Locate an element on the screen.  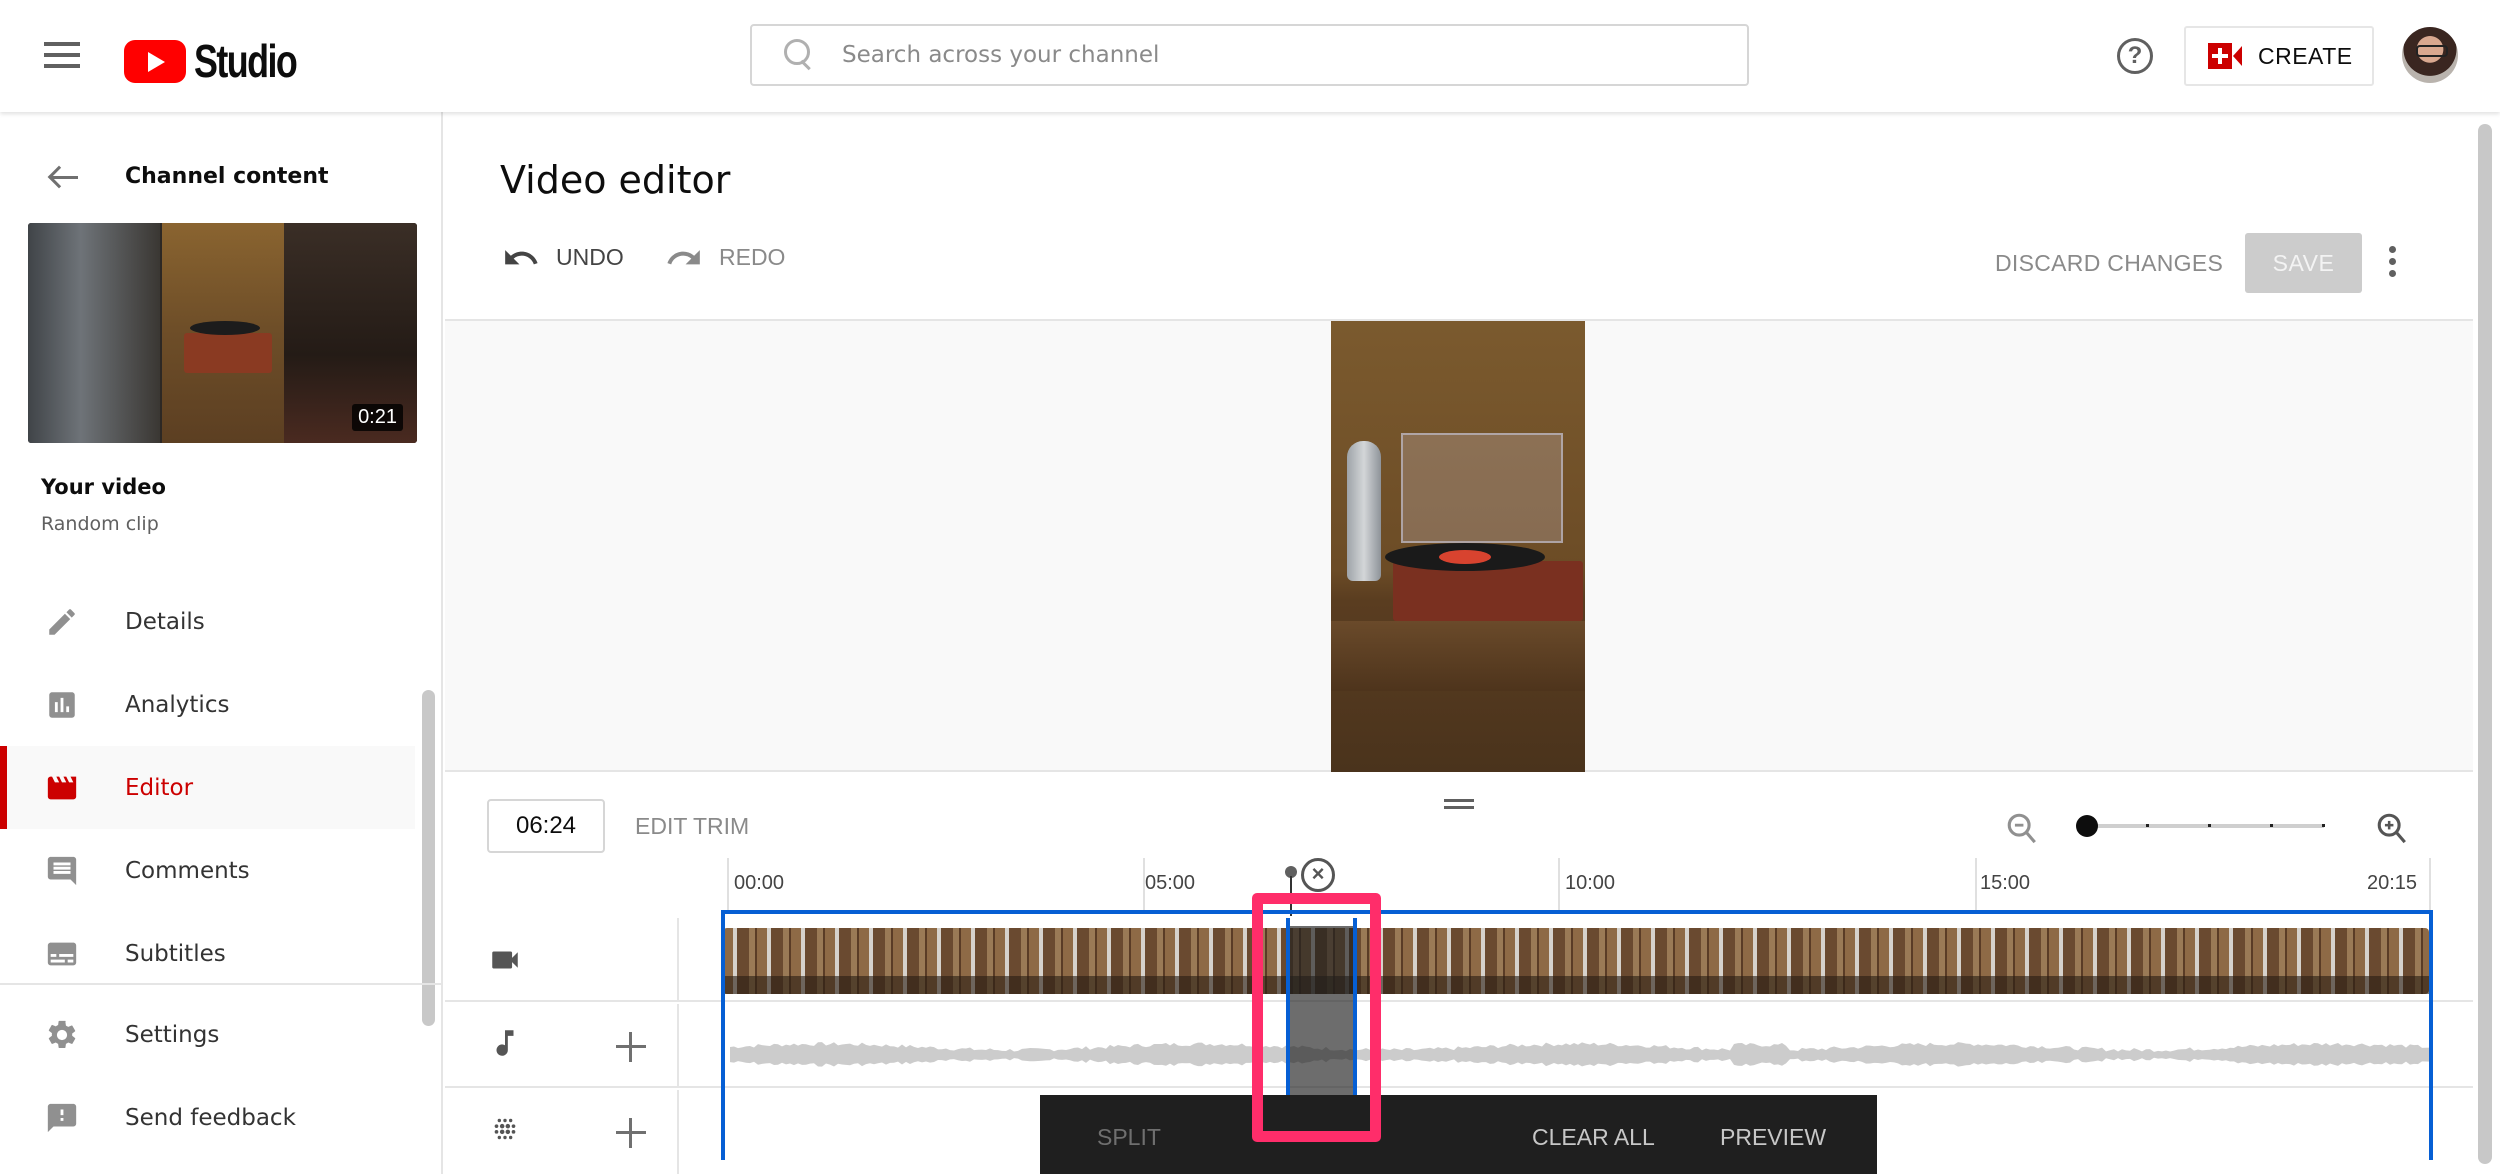
preview-button: PREVIEW is located at coordinates (1773, 1137).